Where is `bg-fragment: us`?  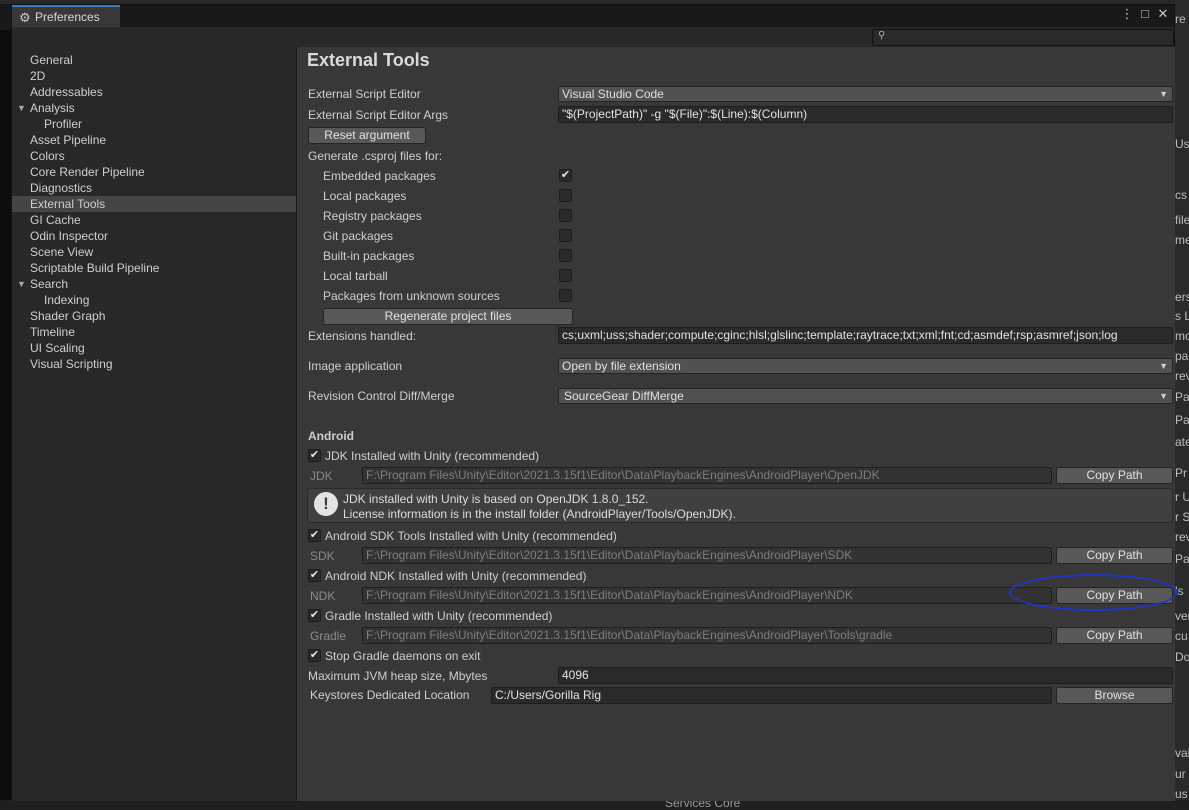
bg-fragment: us is located at coordinates (1181, 794).